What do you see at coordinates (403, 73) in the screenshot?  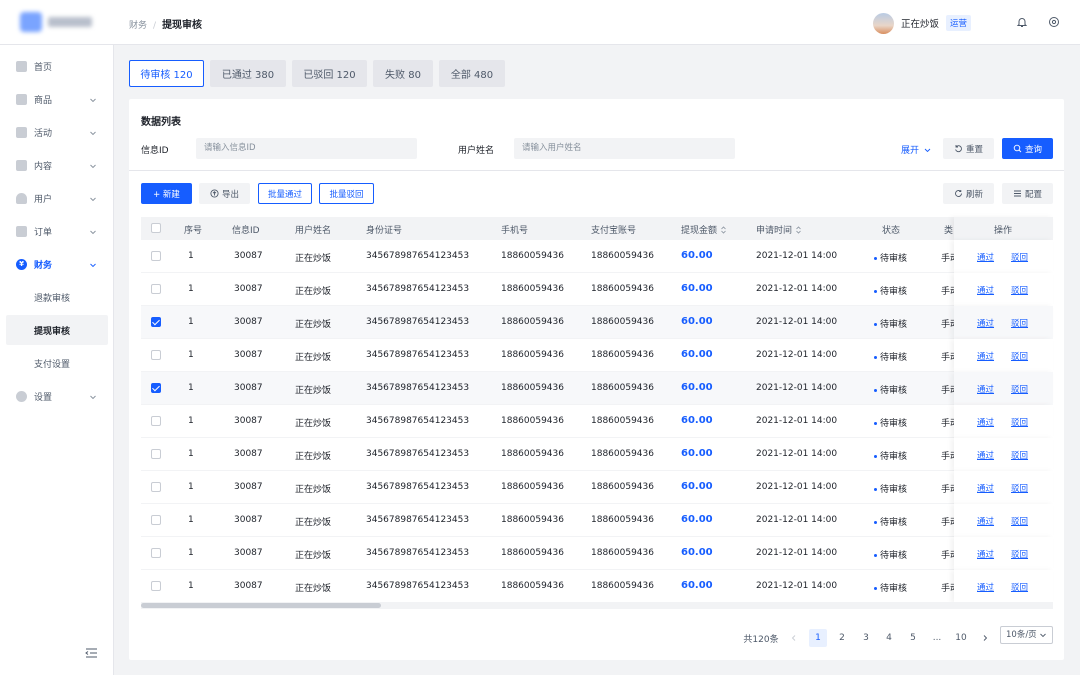 I see `tab-failed: 失败 80` at bounding box center [403, 73].